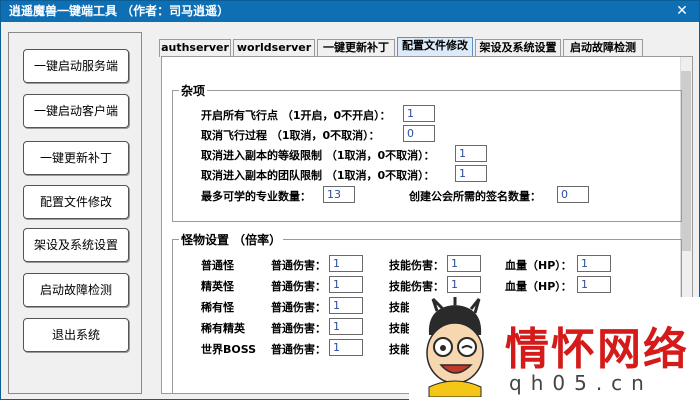 Image resolution: width=700 pixels, height=401 pixels. What do you see at coordinates (471, 153) in the screenshot?
I see `dungeon-level-input: 1` at bounding box center [471, 153].